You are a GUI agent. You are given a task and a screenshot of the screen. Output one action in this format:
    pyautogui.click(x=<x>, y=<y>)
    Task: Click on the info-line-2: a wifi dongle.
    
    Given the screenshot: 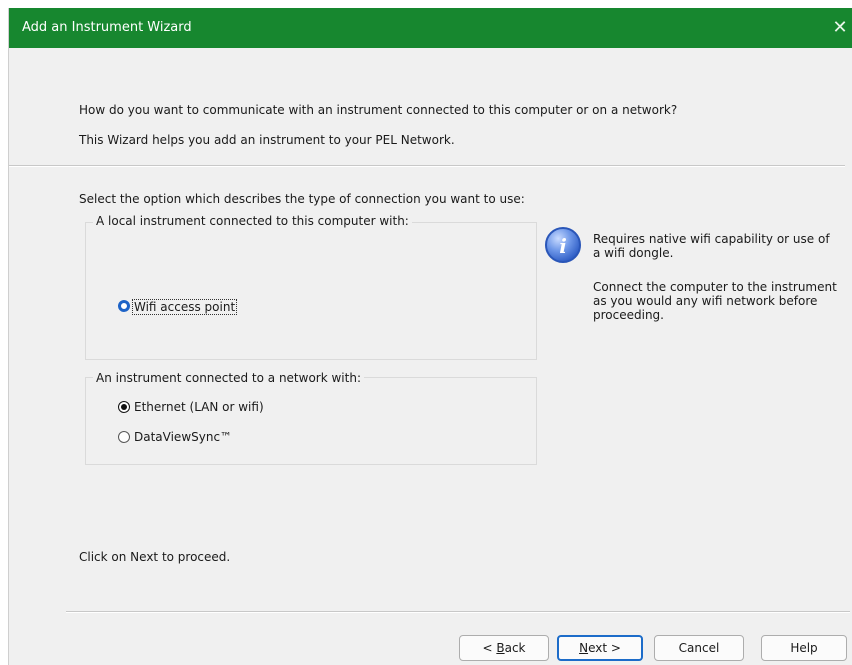 What is the action you would take?
    pyautogui.click(x=633, y=253)
    